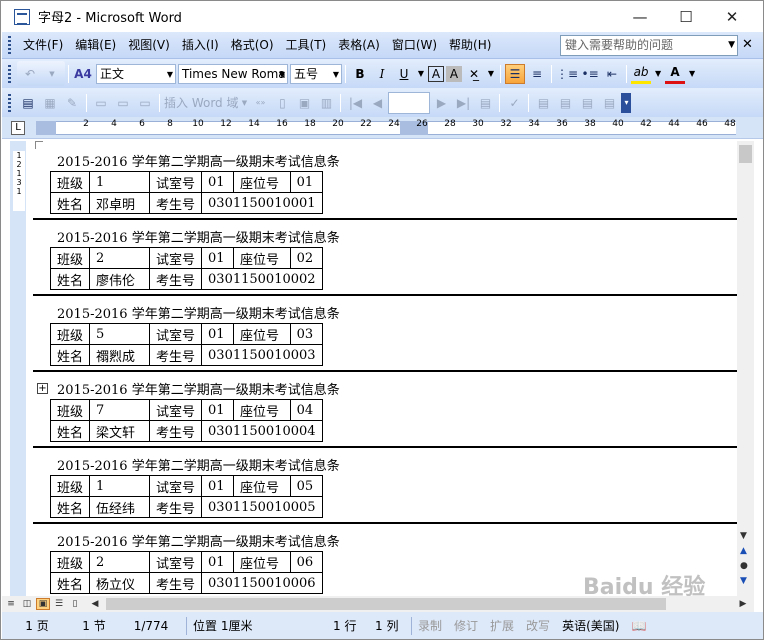  I want to click on vertical-scrollbar: ▼ ▲ ● ▼, so click(745, 368).